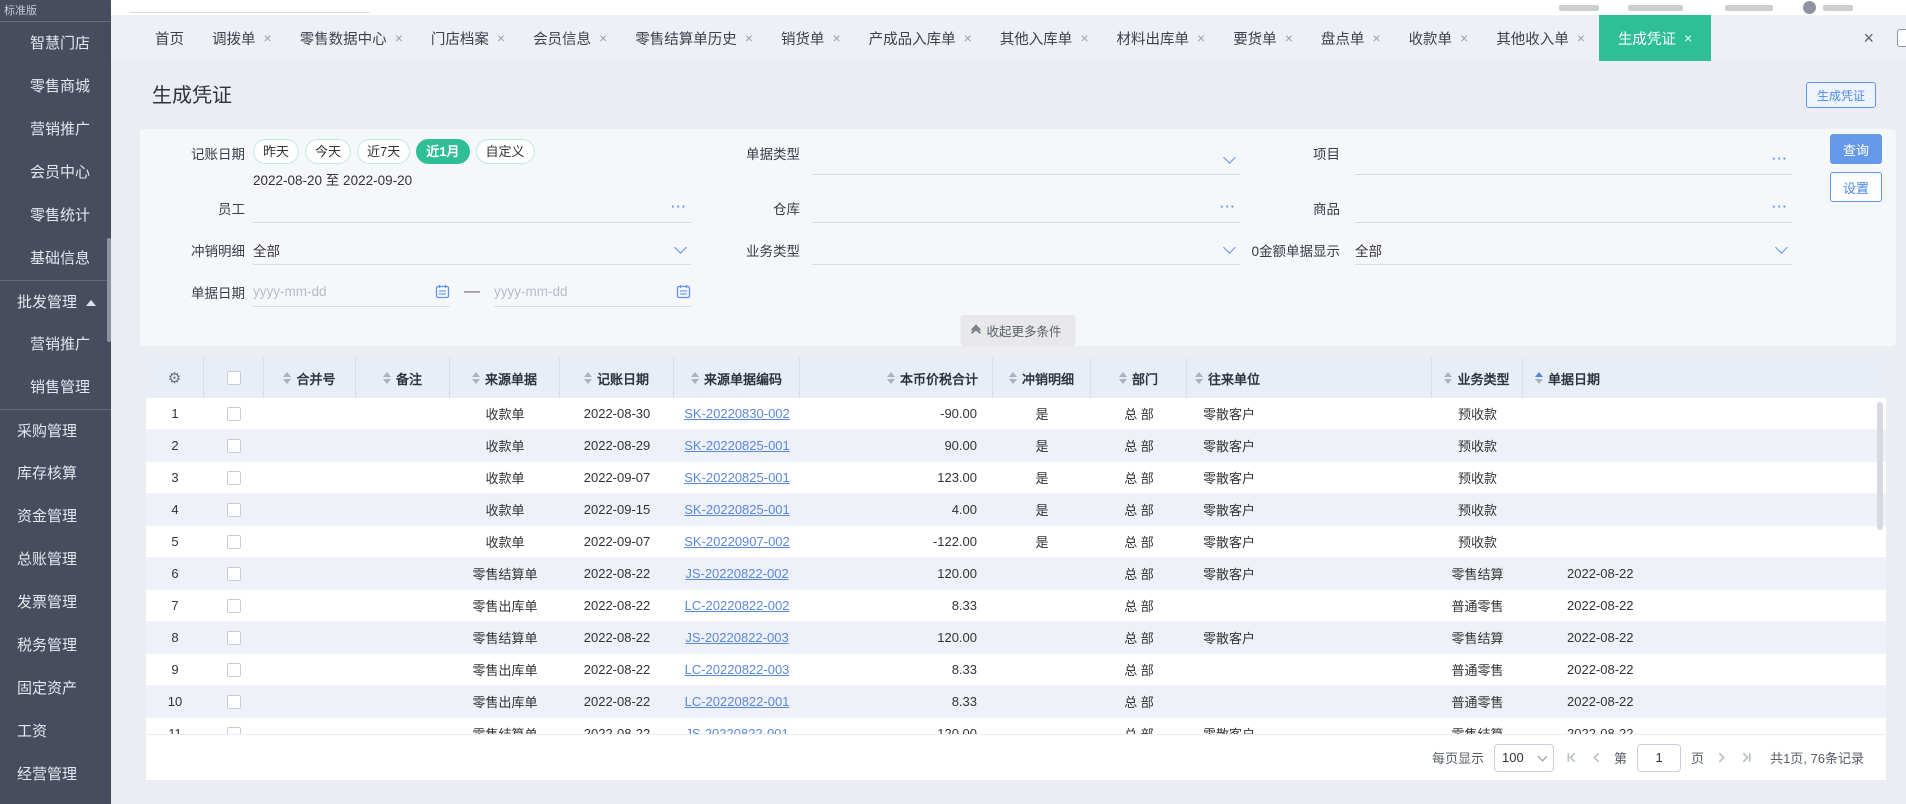 Image resolution: width=1906 pixels, height=804 pixels. I want to click on sidebar-item: 总账管理, so click(55, 559).